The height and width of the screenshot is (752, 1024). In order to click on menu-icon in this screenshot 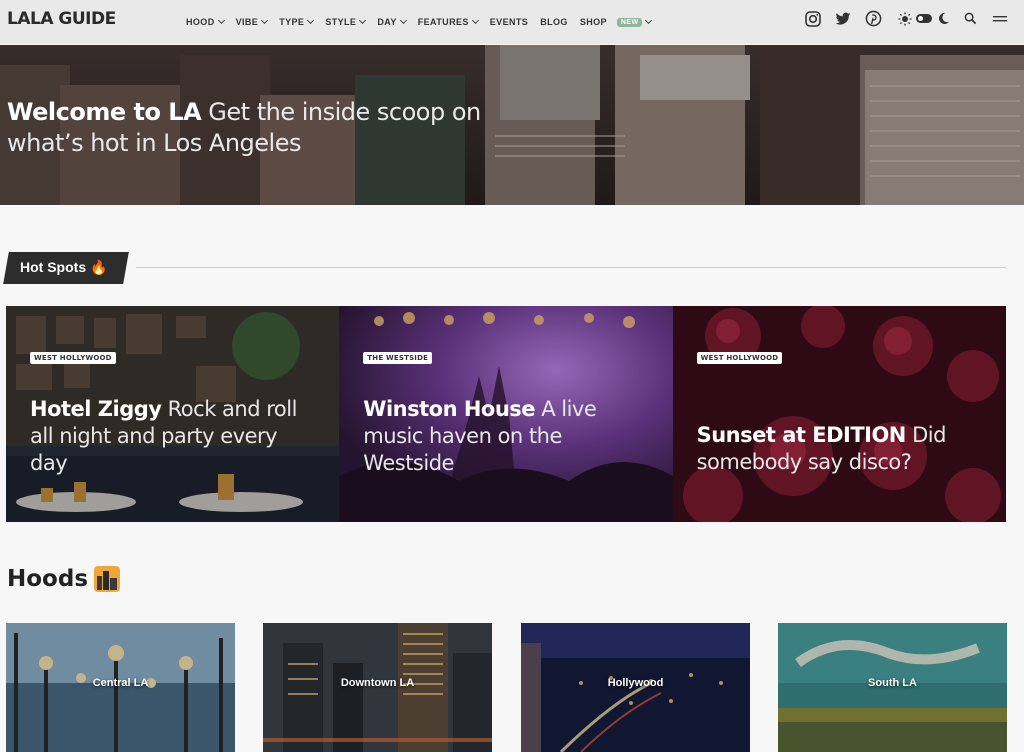, I will do `click(1000, 19)`.